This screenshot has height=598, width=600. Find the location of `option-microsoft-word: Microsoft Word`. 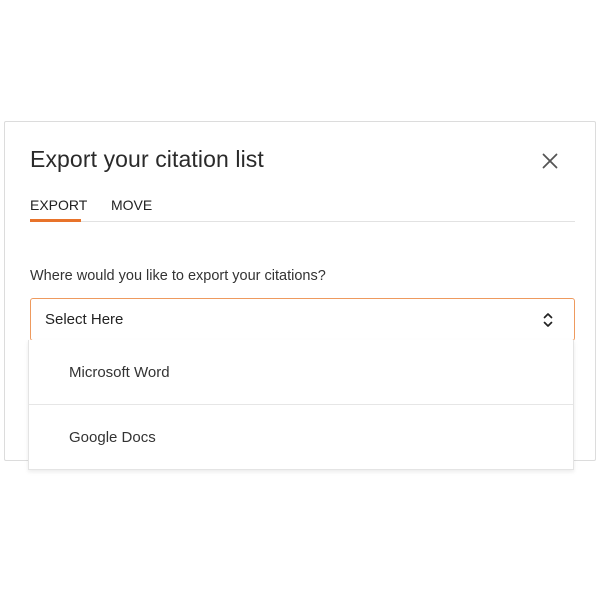

option-microsoft-word: Microsoft Word is located at coordinates (301, 372).